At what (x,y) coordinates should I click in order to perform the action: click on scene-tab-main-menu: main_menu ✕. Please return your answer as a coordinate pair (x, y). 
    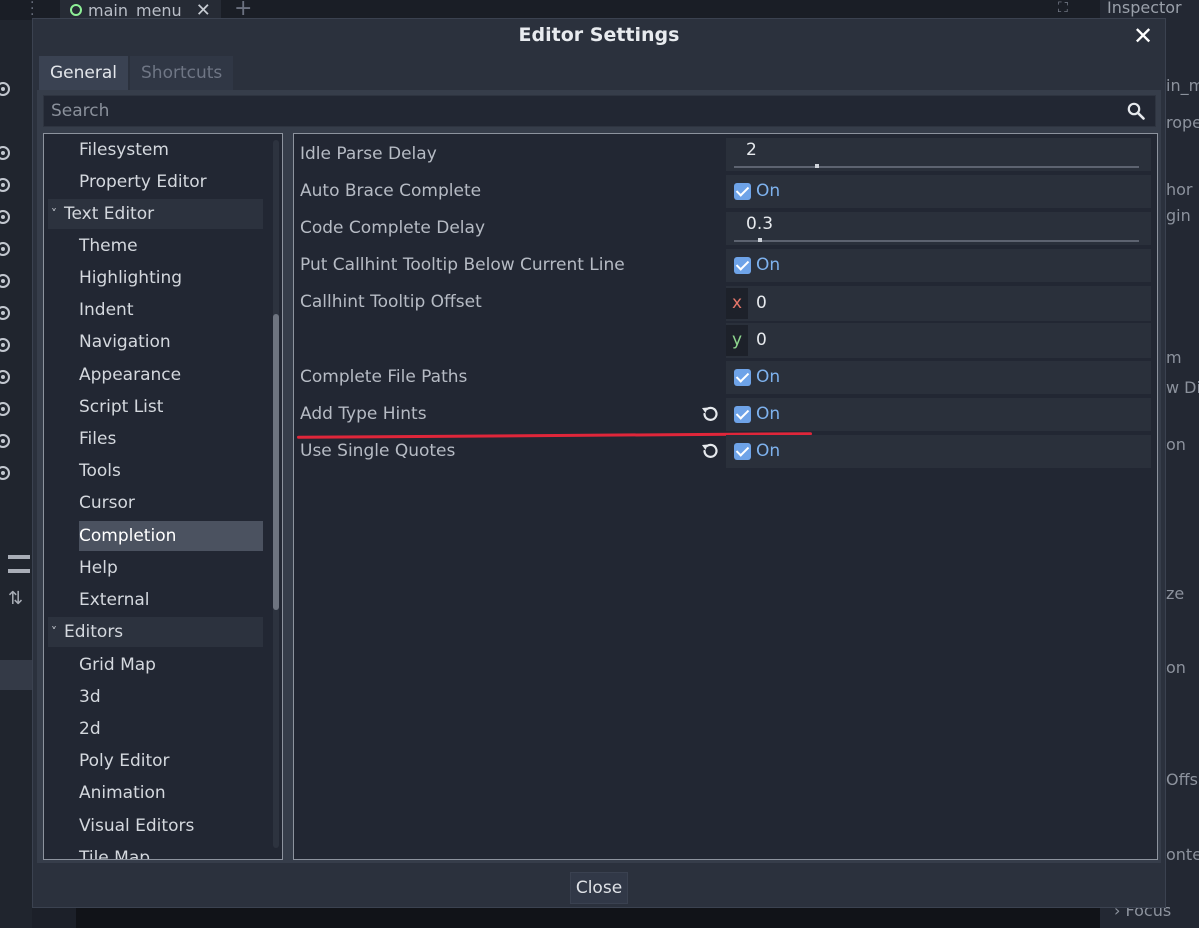
    Looking at the image, I should click on (140, 10).